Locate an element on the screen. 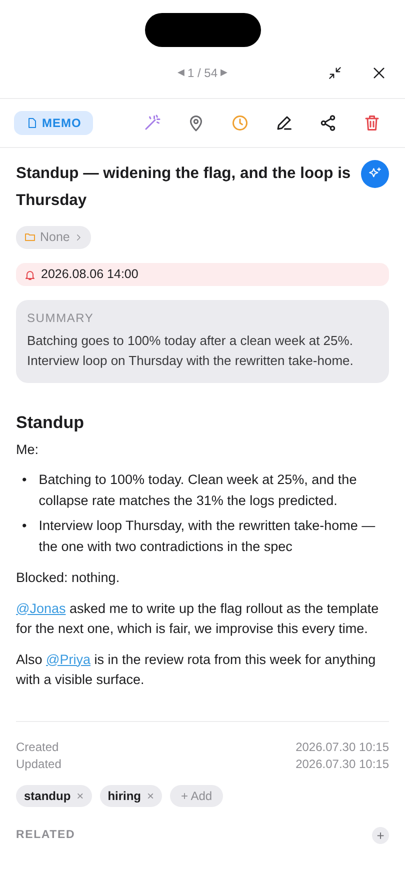 The image size is (405, 880). page-counter: 1 / 54 is located at coordinates (202, 73).